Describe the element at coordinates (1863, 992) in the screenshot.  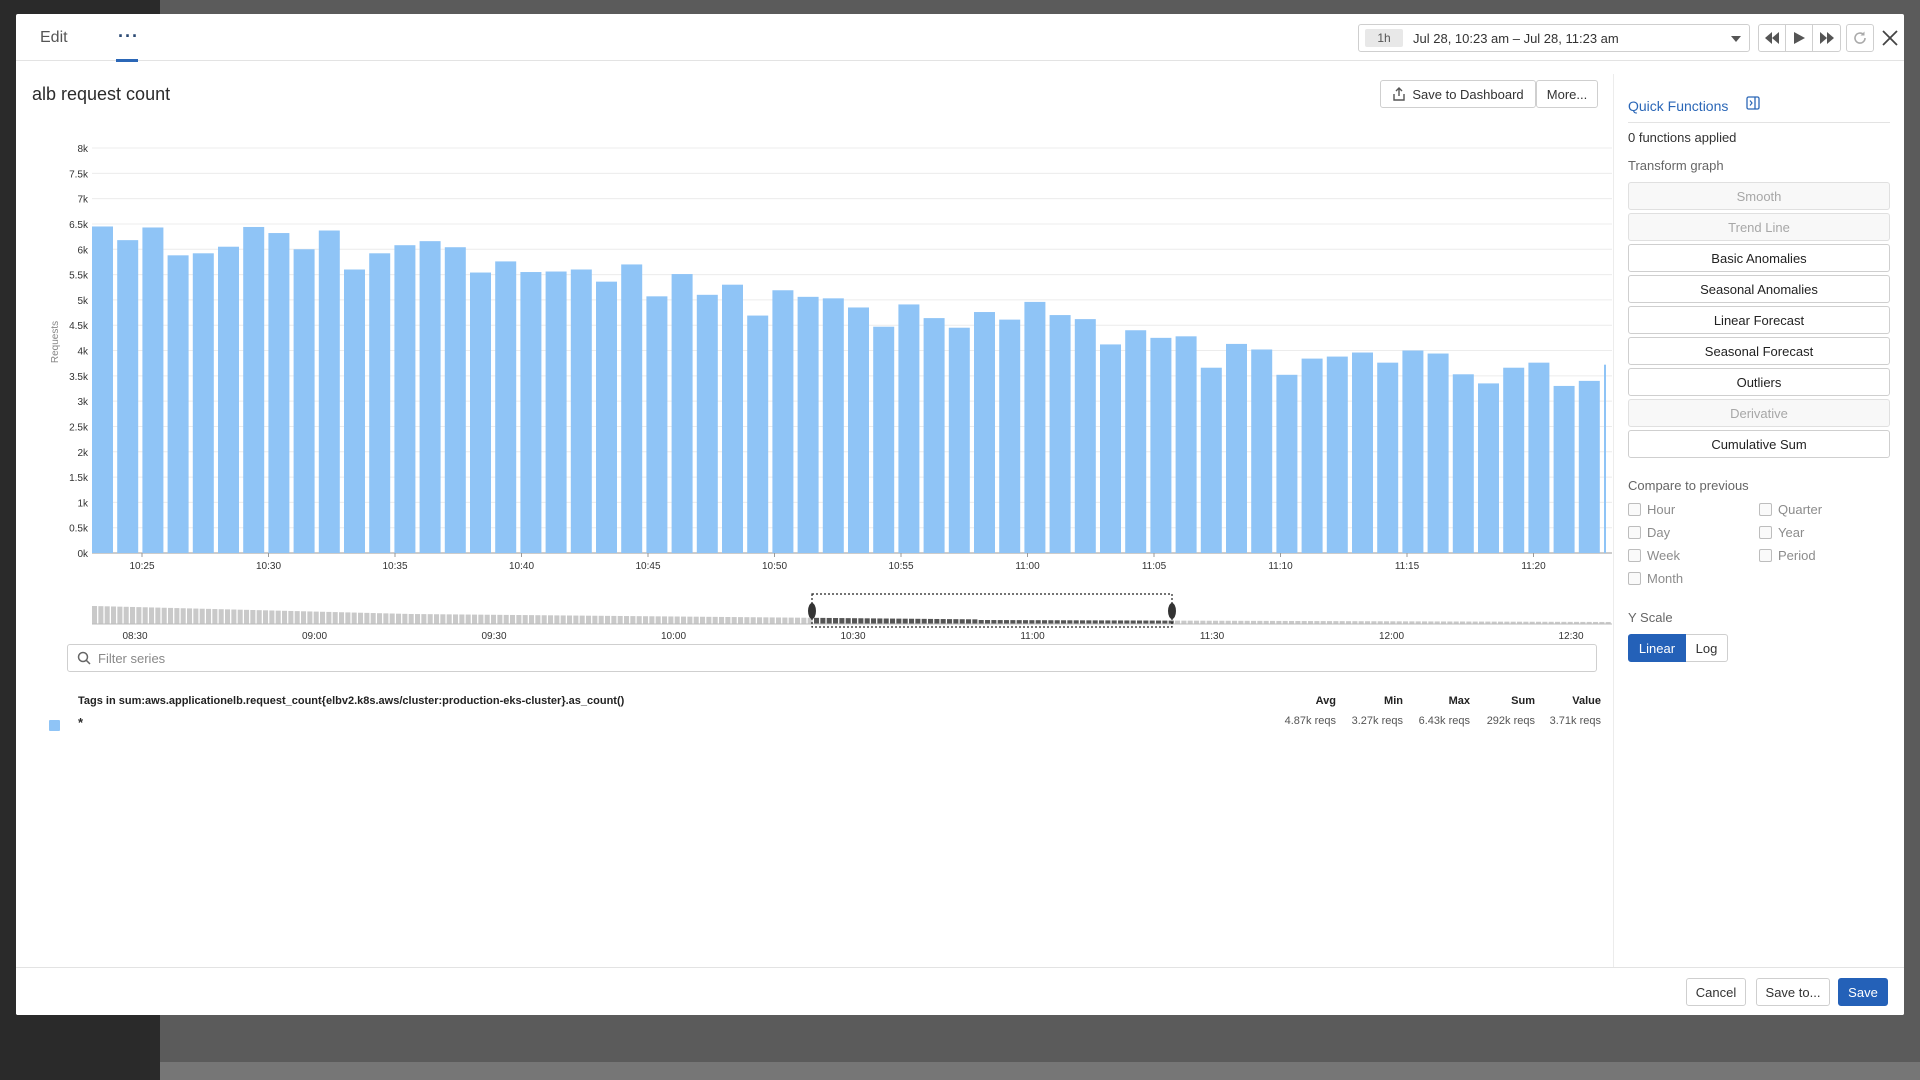
I see `save-button: Save` at that location.